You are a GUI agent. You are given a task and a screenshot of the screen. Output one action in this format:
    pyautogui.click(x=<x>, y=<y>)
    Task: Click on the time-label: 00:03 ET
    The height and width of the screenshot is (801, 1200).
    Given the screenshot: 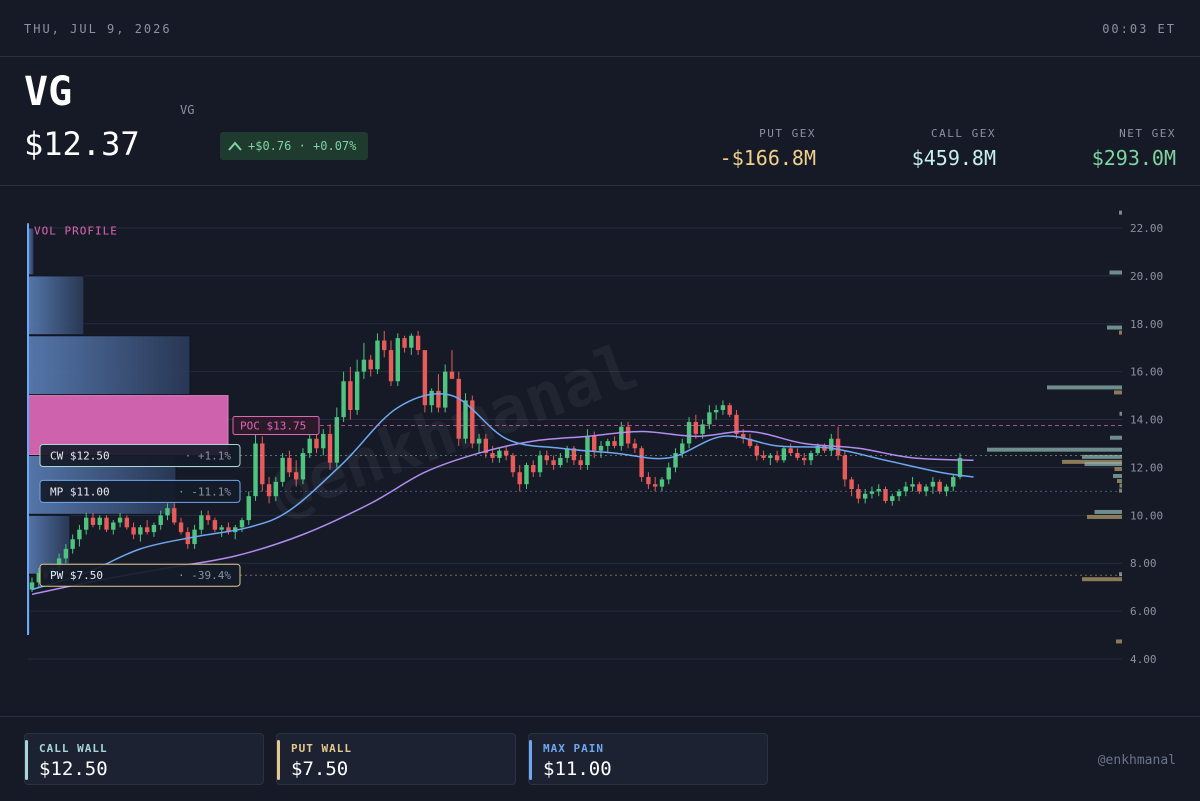 What is the action you would take?
    pyautogui.click(x=1139, y=29)
    